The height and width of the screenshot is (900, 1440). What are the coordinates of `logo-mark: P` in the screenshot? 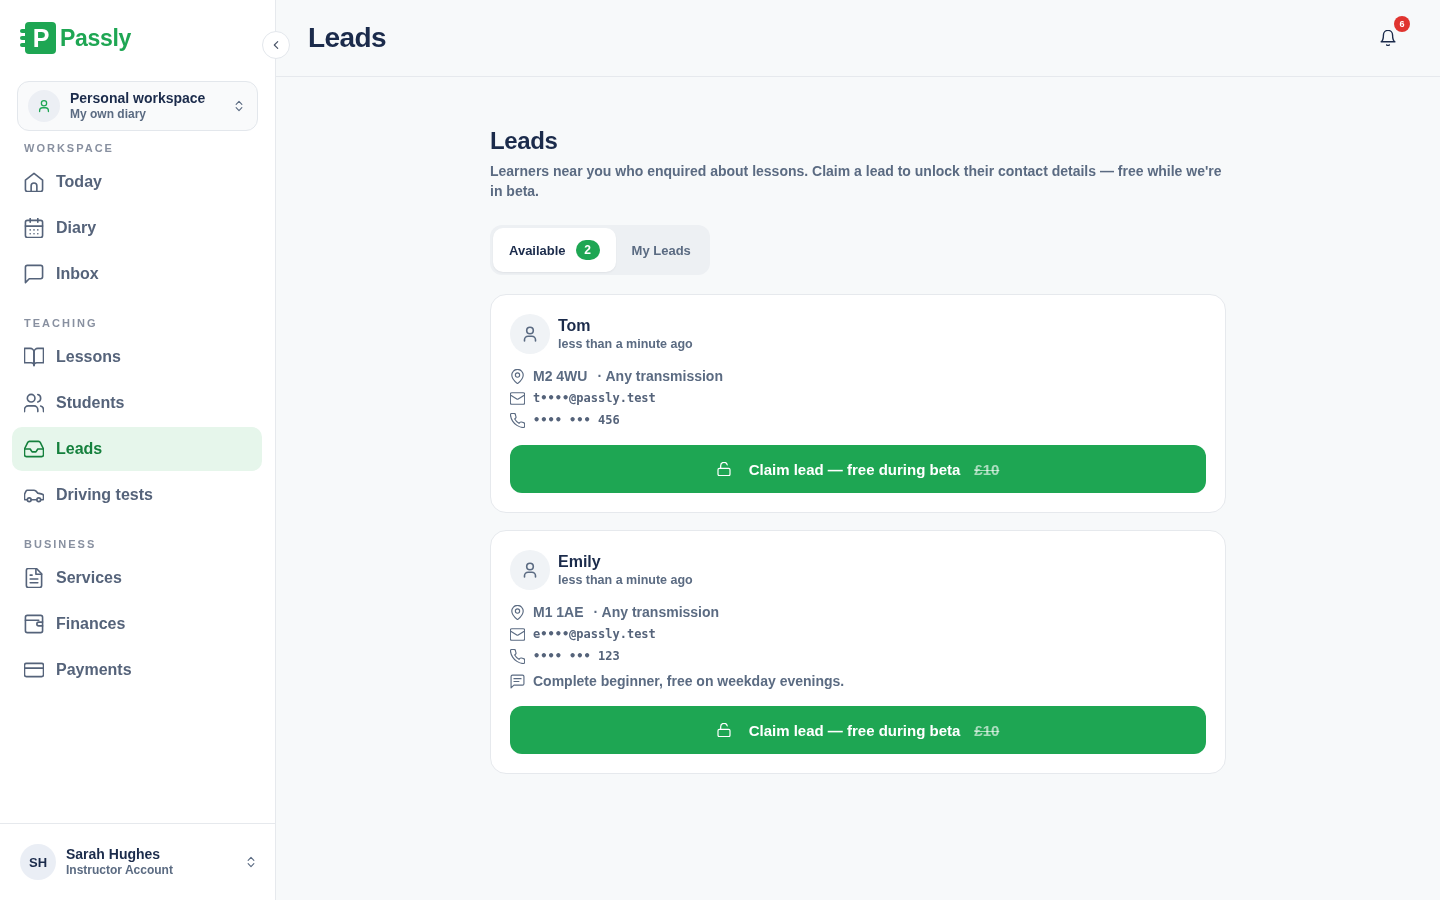 It's located at (38, 38).